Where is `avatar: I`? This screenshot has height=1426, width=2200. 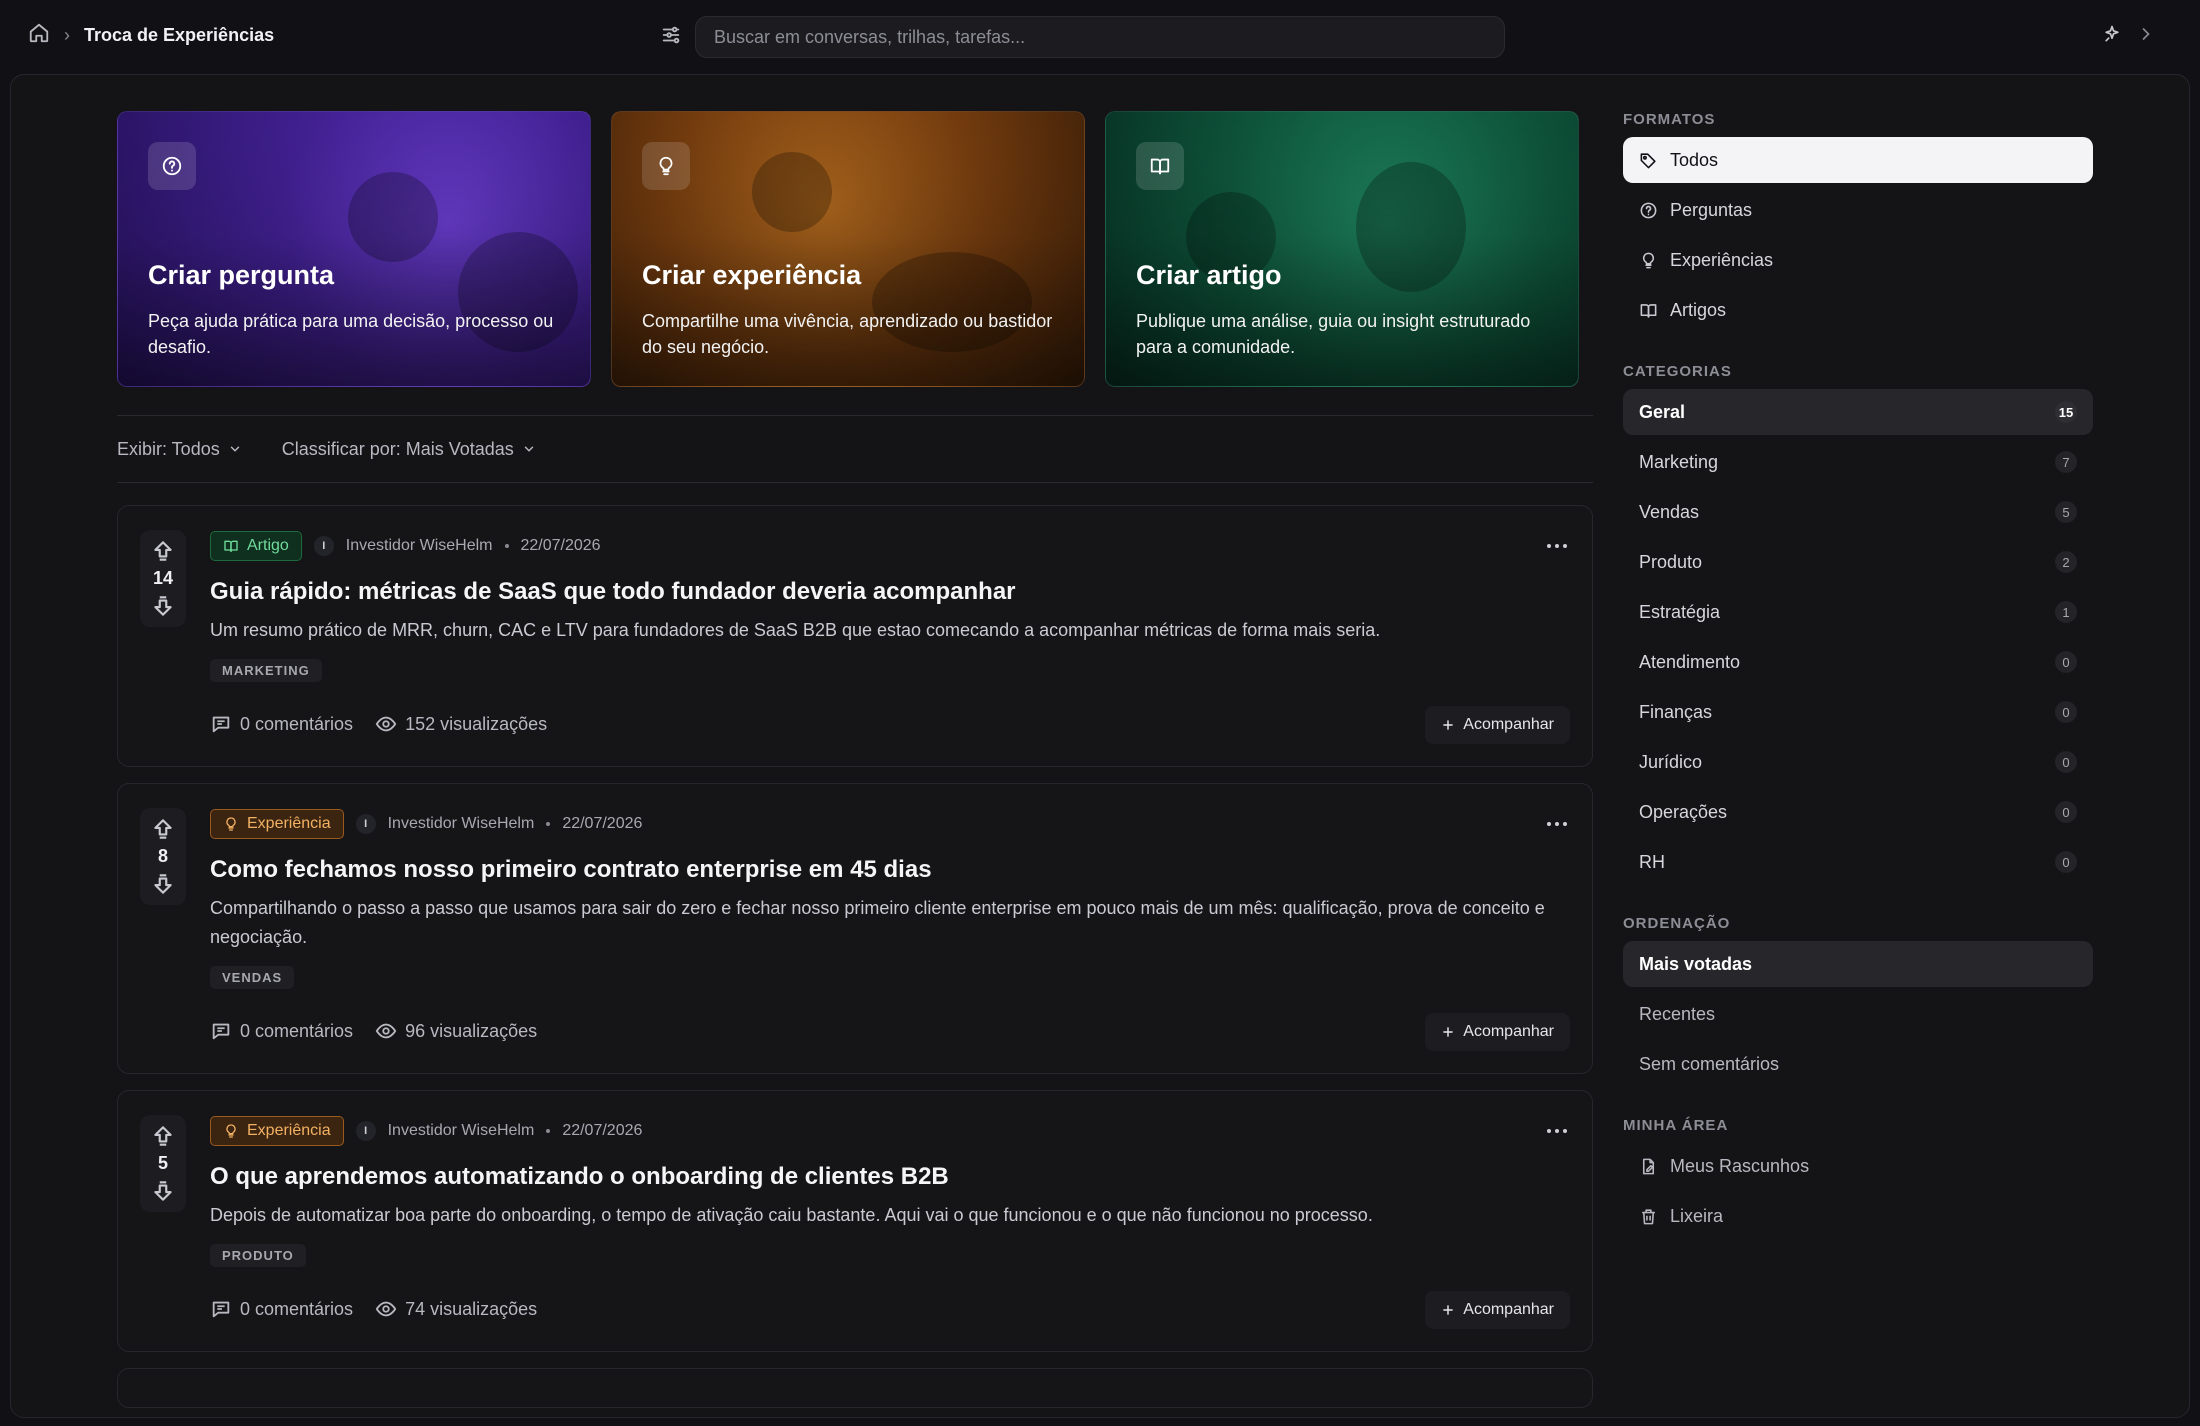
avatar: I is located at coordinates (365, 824).